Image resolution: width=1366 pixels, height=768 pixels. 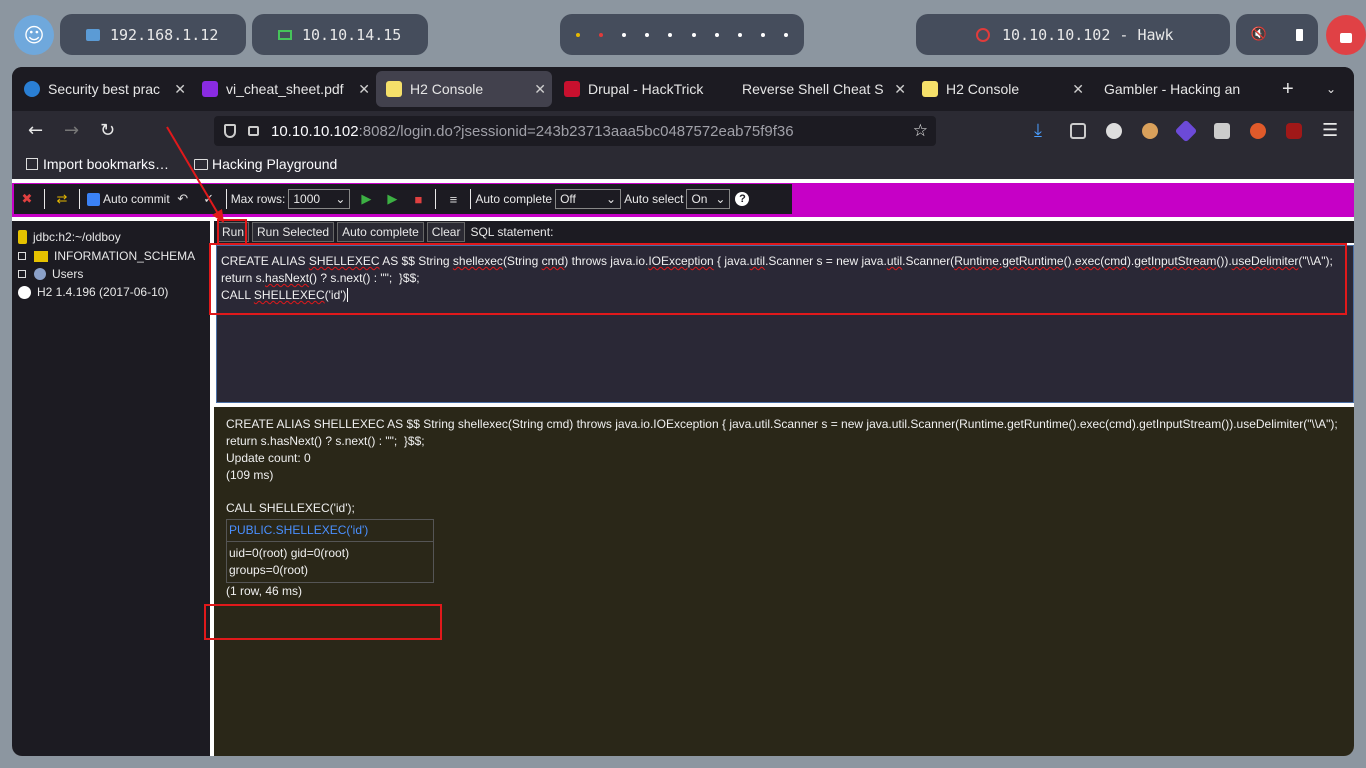 What do you see at coordinates (330, 531) in the screenshot?
I see `result-column-header: PUBLIC.SHELLEXEC('id')` at bounding box center [330, 531].